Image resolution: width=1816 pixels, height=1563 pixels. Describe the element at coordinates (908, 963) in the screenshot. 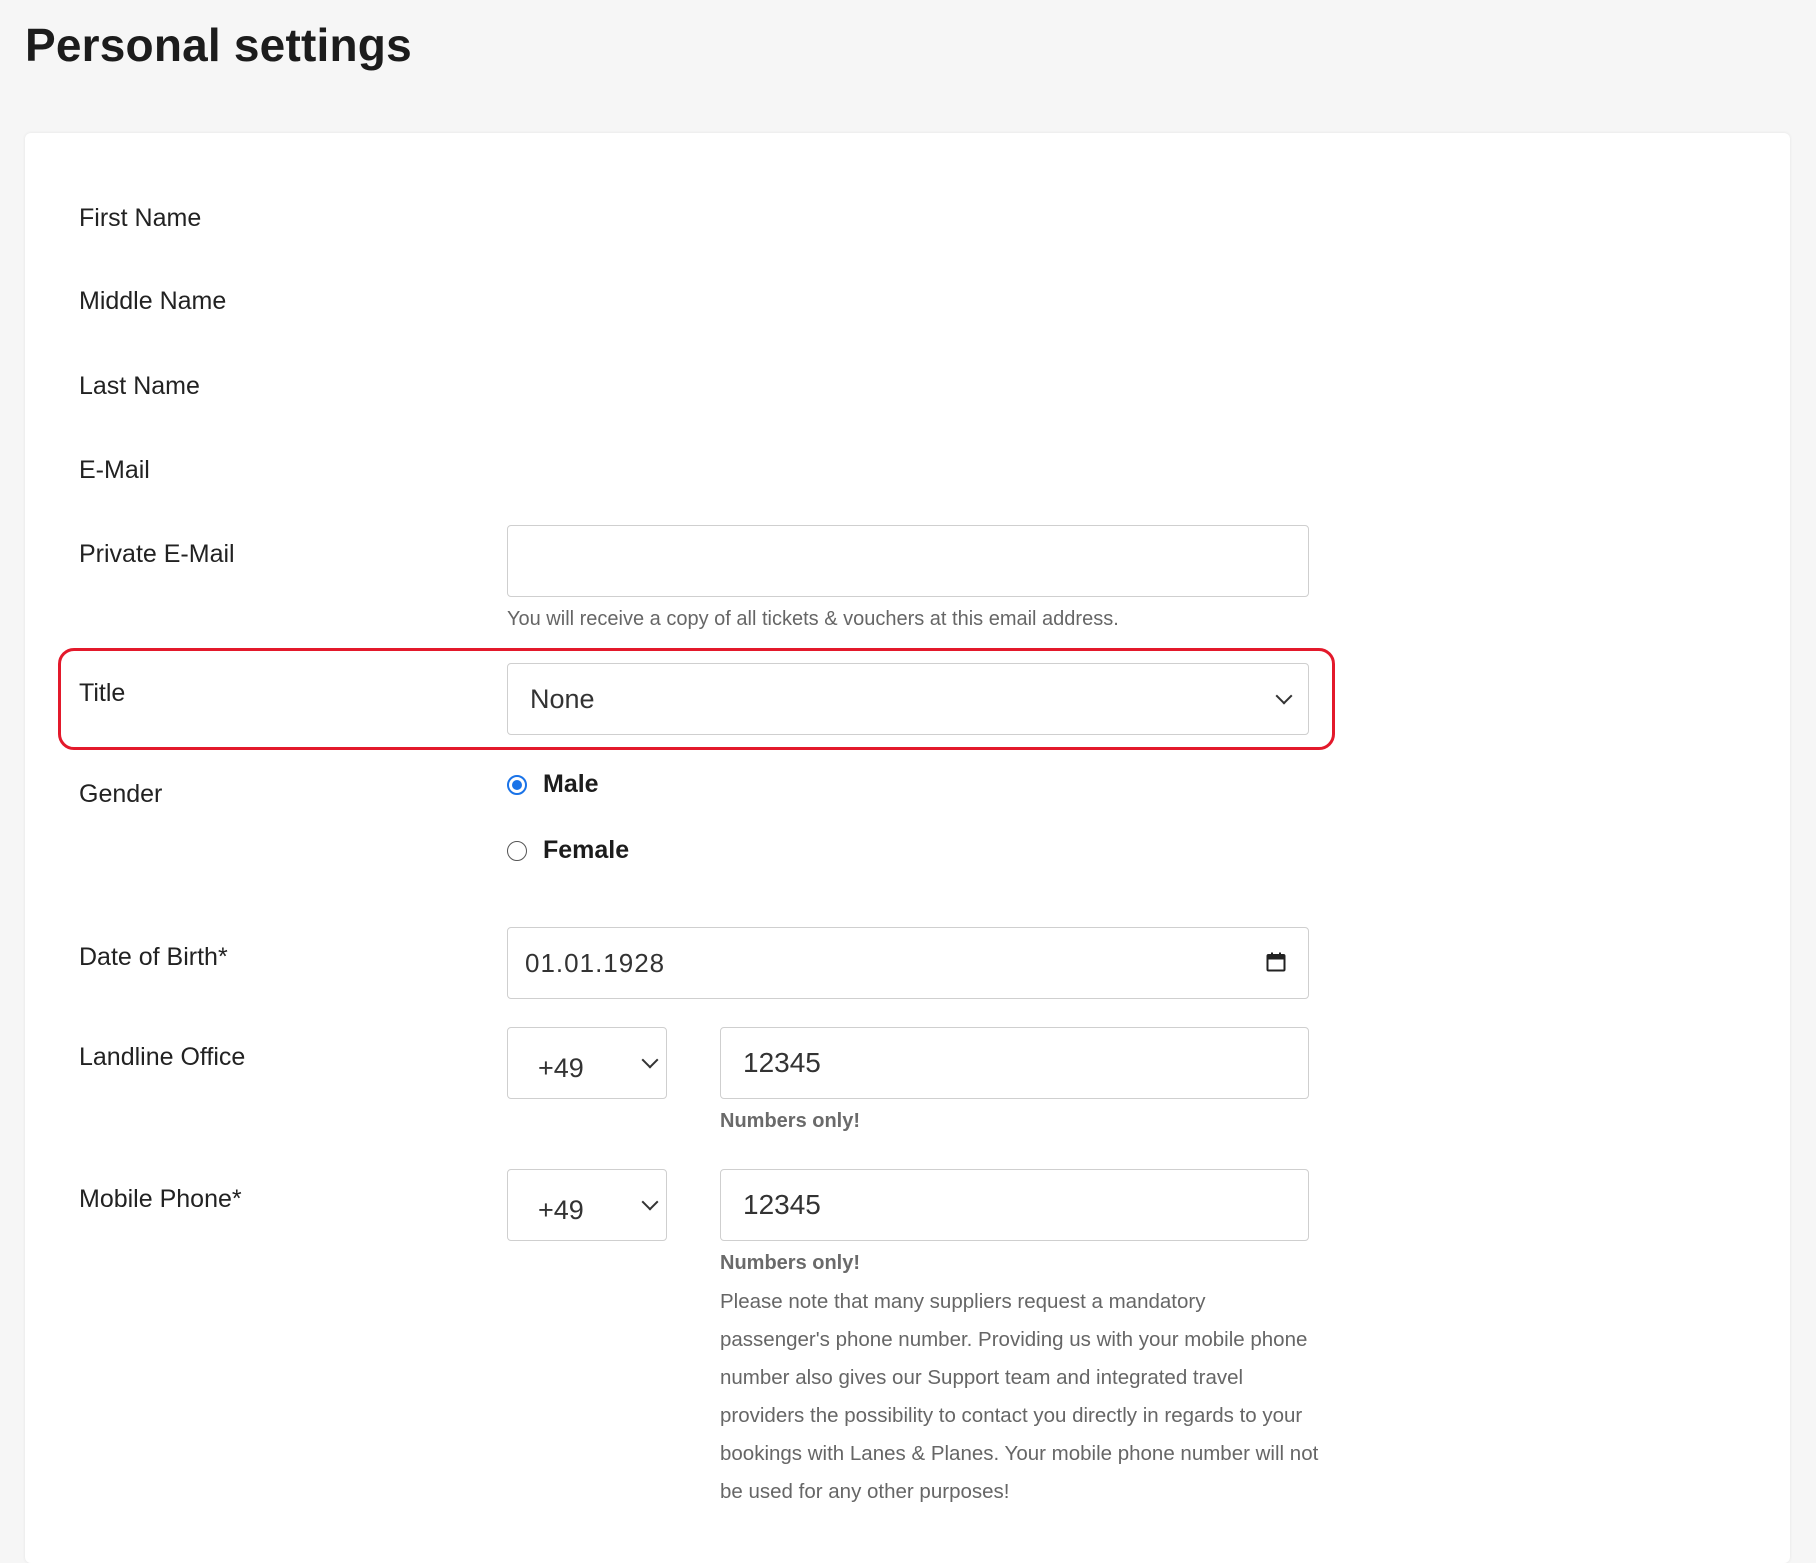

I see `date-of-birth-input: 01.01.1928` at that location.